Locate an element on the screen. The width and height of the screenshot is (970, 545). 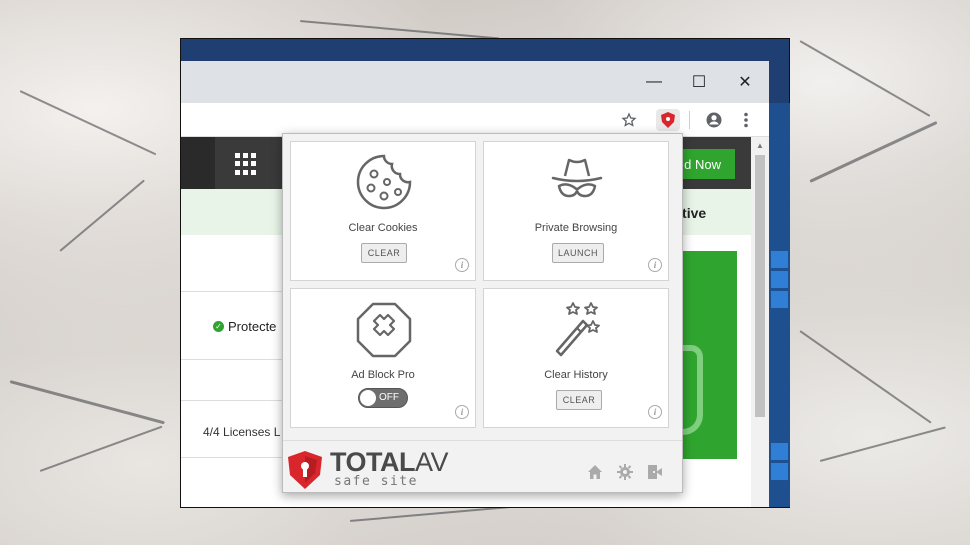
ad-block-pro-card: Ad Block Pro OFF i is located at coordinates (383, 358).